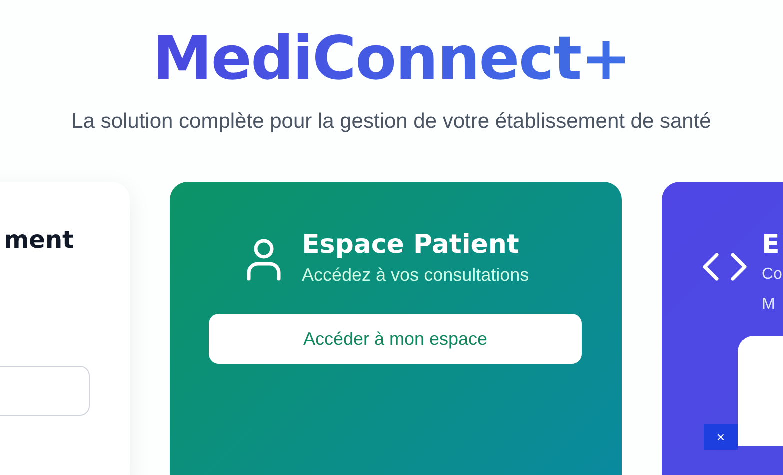  I want to click on card-subtitle: Accédez à vos consultations, so click(416, 275).